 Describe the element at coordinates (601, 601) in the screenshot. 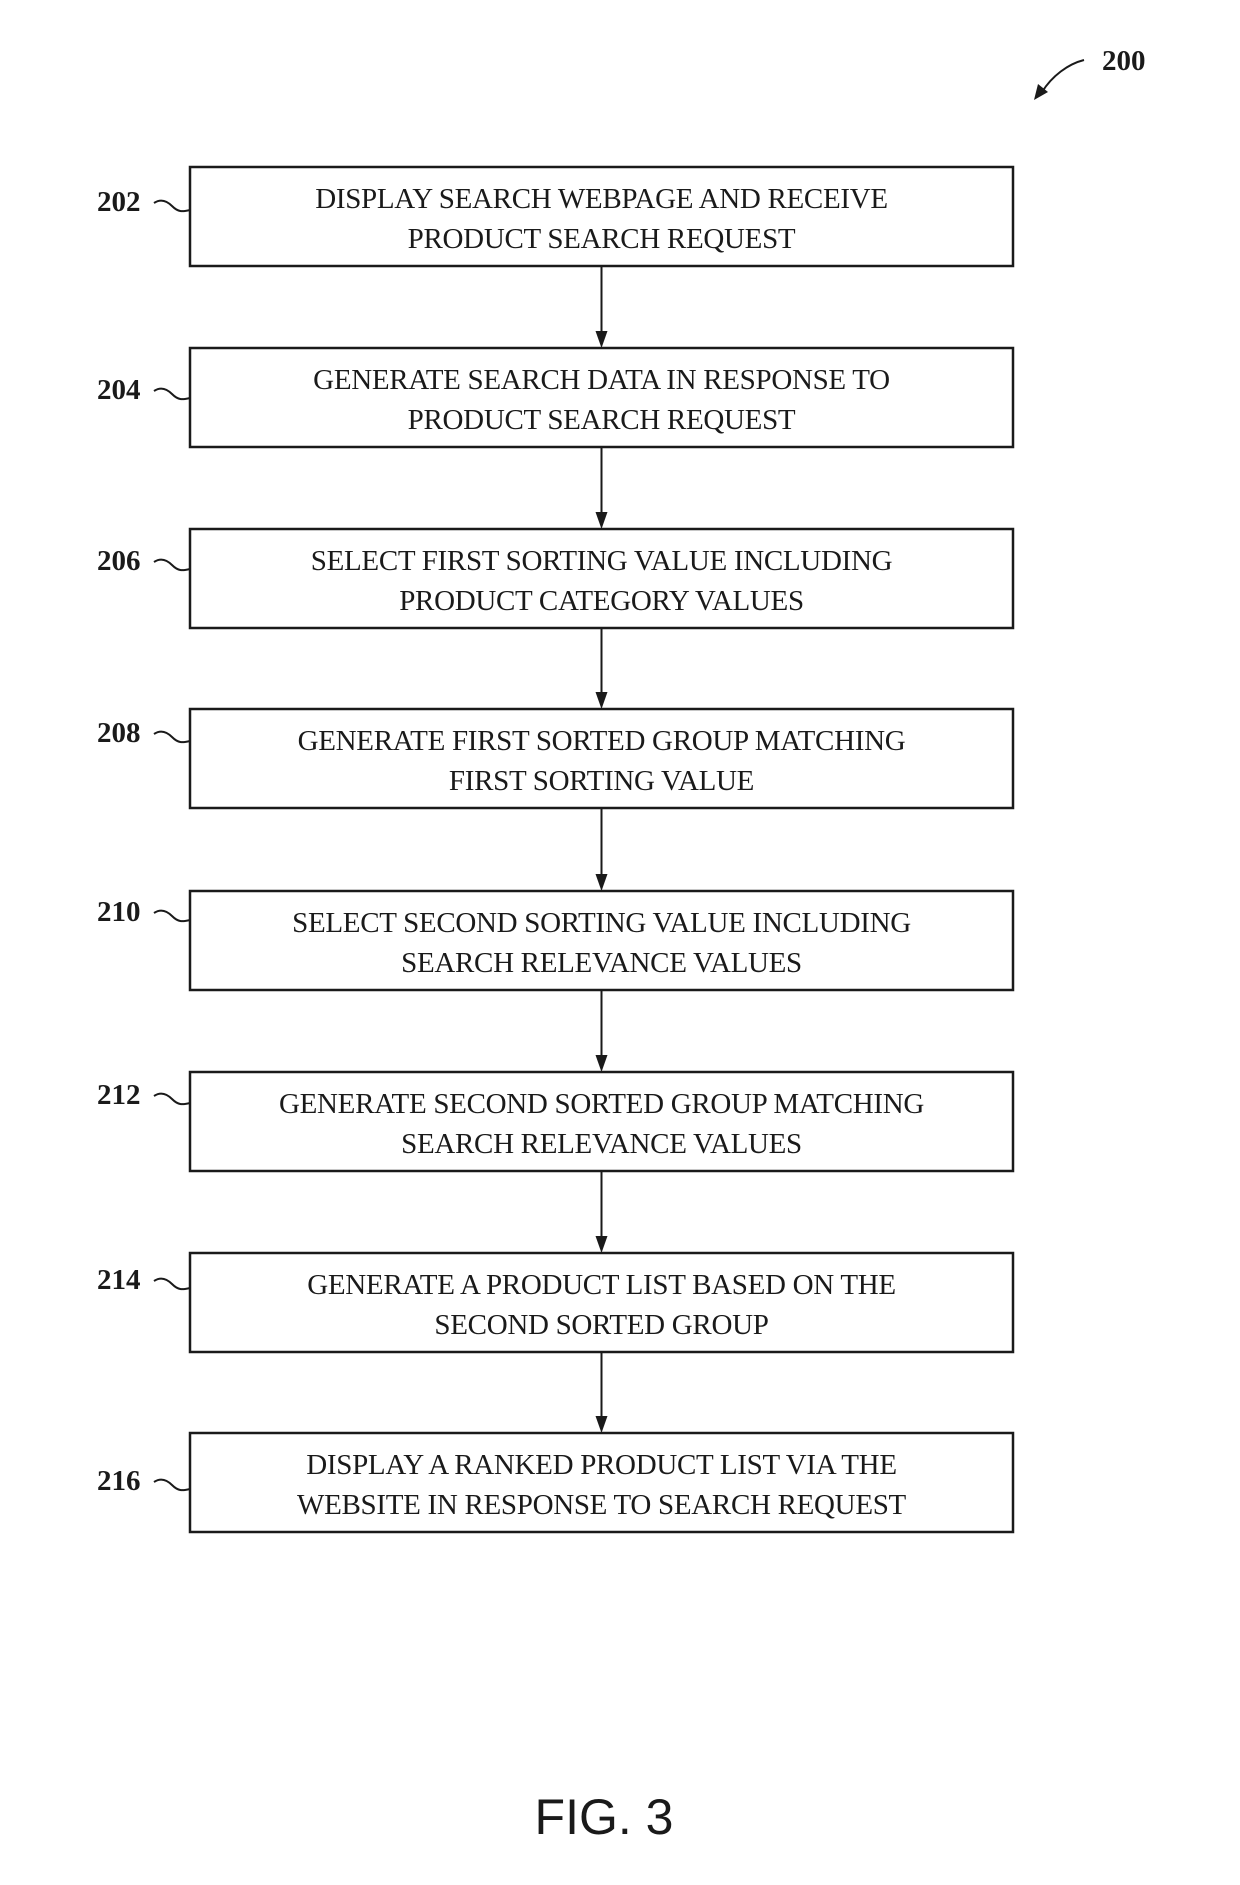

I see `step-text-line: PRODUCT CATEGORY VALUES` at that location.